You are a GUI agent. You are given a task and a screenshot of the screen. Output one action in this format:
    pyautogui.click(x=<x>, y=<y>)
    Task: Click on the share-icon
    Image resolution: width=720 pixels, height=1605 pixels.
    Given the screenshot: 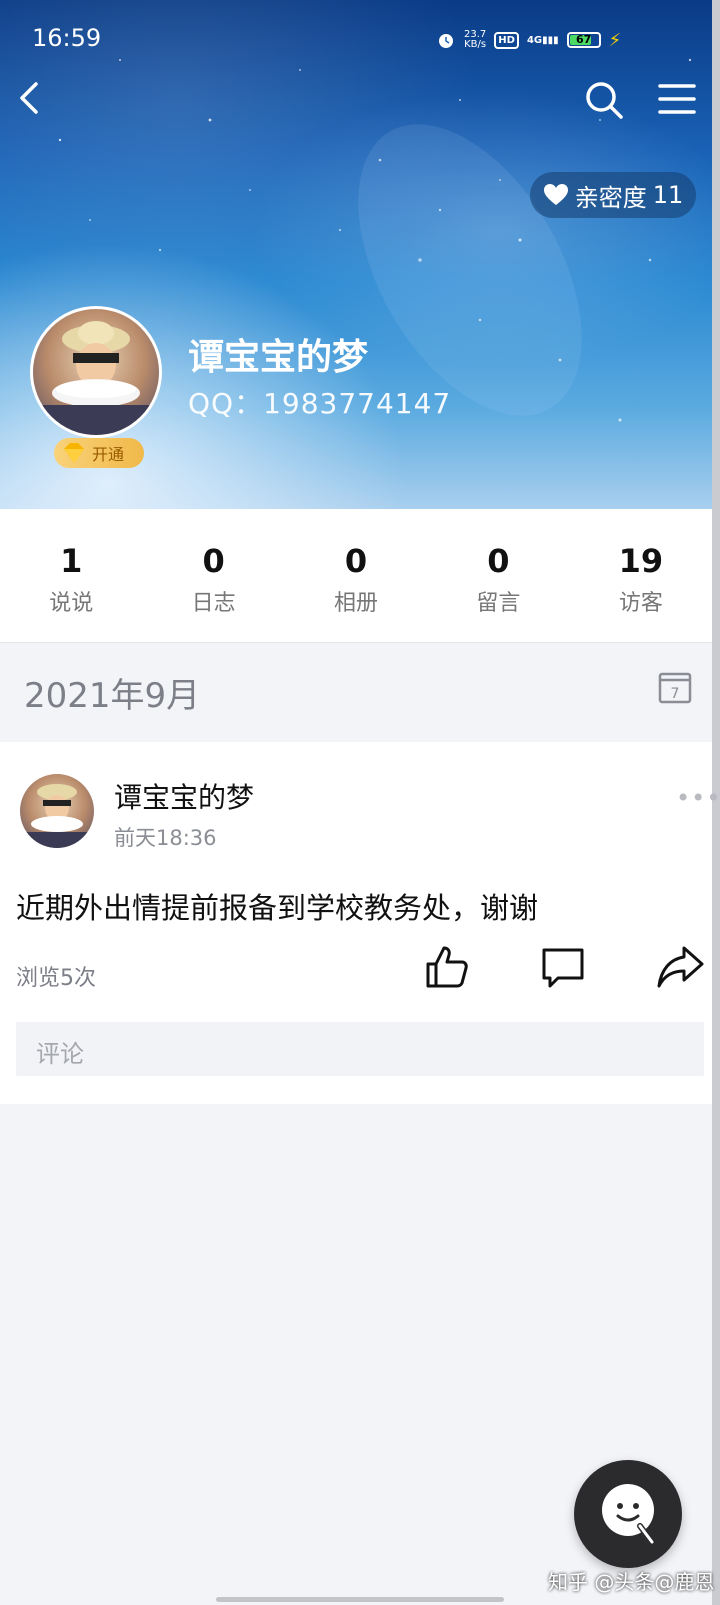 What is the action you would take?
    pyautogui.click(x=680, y=967)
    